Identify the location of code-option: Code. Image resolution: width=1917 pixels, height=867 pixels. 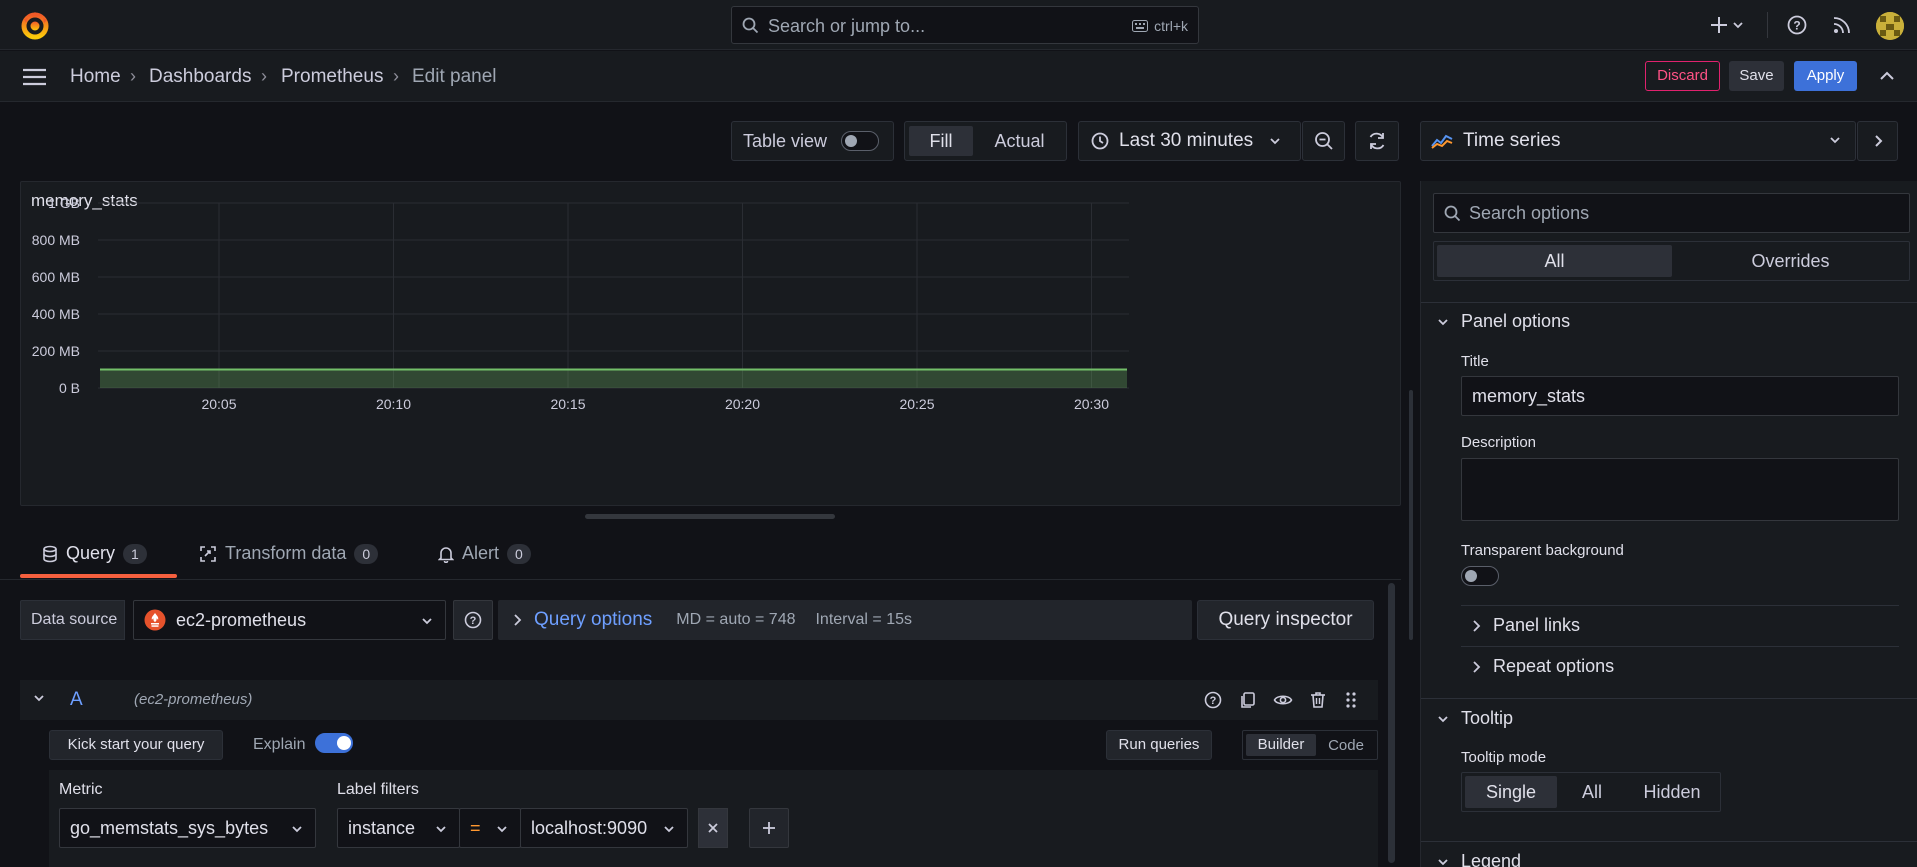
(1346, 745).